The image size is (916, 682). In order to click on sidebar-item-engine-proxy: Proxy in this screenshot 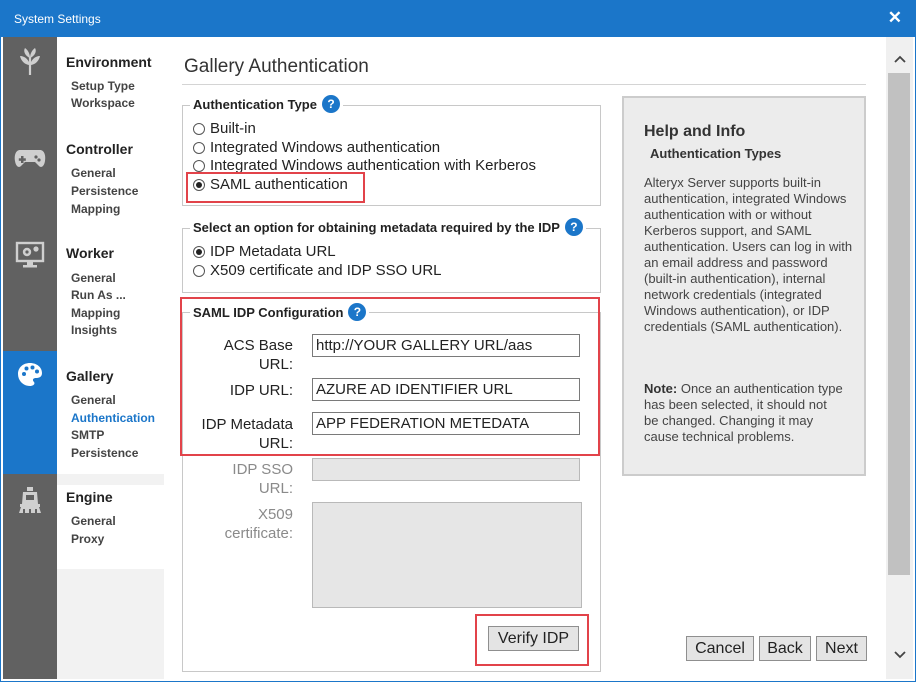, I will do `click(87, 539)`.